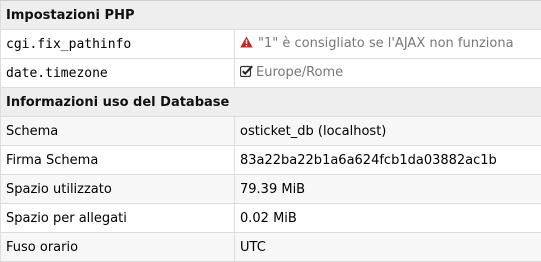 Image resolution: width=541 pixels, height=262 pixels. I want to click on setting-name: date.timezone, so click(117, 73).